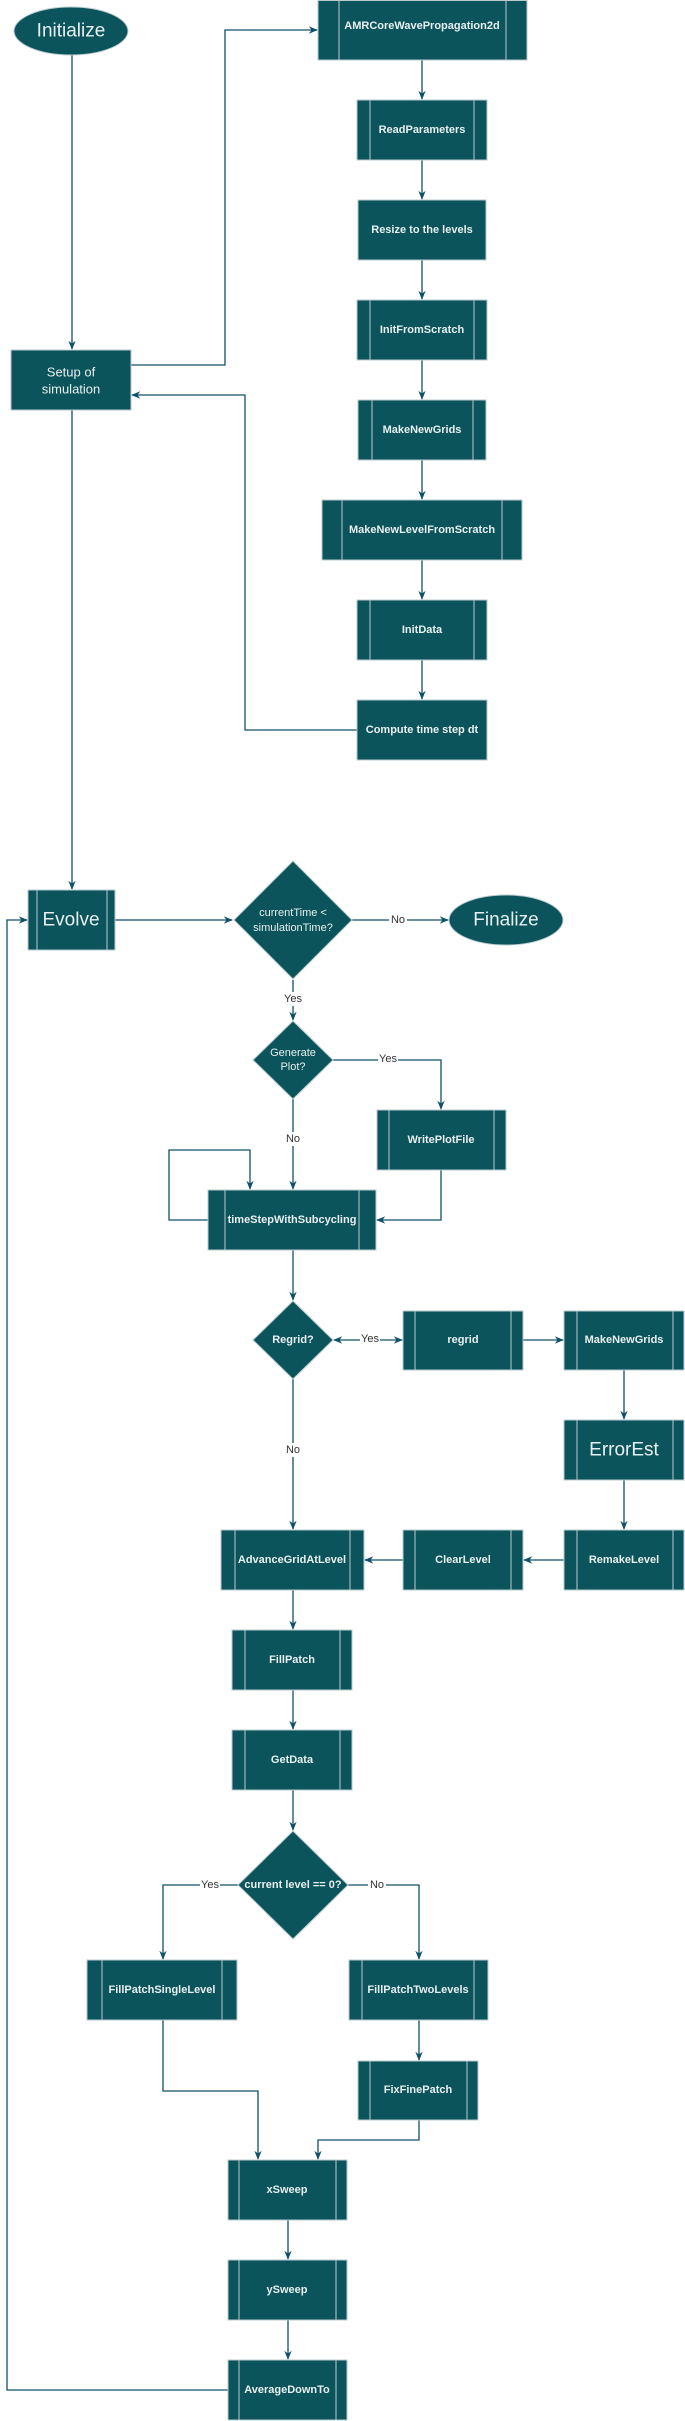 This screenshot has height=2421, width=685. I want to click on node-amr-core: AMRCoreWavePropagation2d, so click(422, 30).